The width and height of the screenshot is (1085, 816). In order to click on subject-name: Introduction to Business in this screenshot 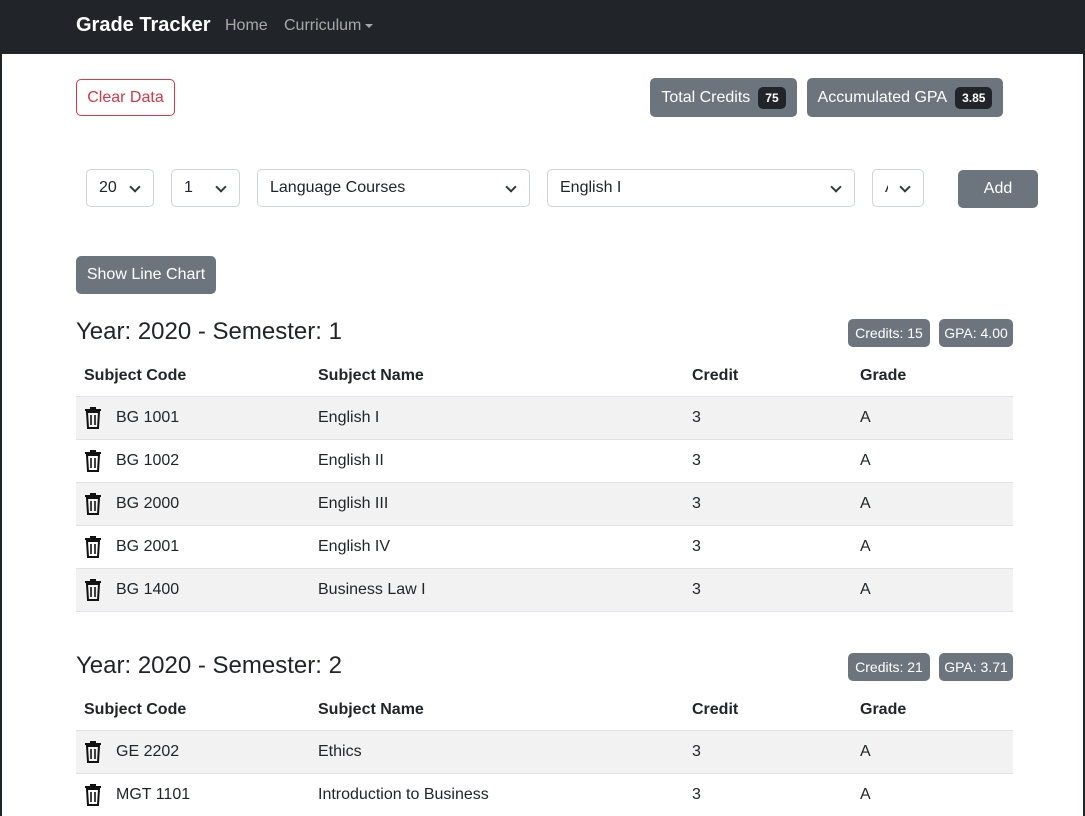, I will do `click(497, 794)`.